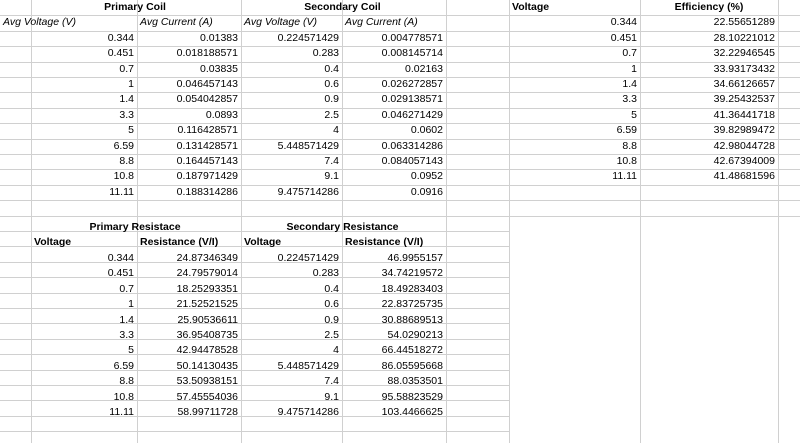 This screenshot has height=443, width=800. Describe the element at coordinates (189, 350) in the screenshot. I see `primary-resistance-resistance-cell: 42.94478528` at that location.